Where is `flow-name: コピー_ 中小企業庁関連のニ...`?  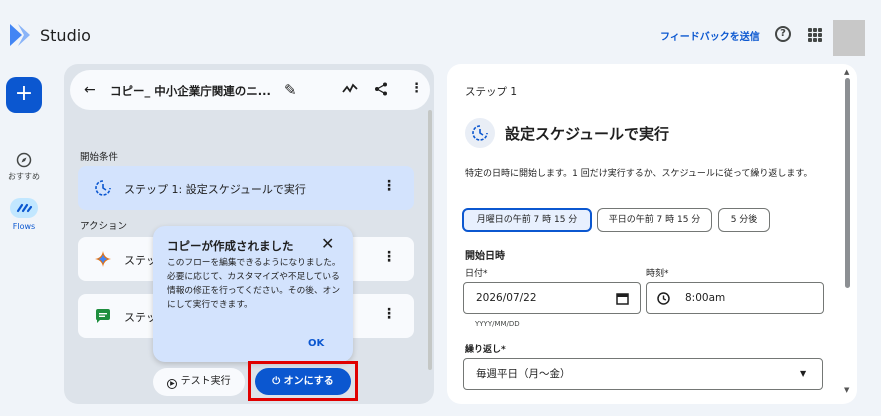
flow-name: コピー_ 中小企業庁関連のニ... is located at coordinates (190, 91).